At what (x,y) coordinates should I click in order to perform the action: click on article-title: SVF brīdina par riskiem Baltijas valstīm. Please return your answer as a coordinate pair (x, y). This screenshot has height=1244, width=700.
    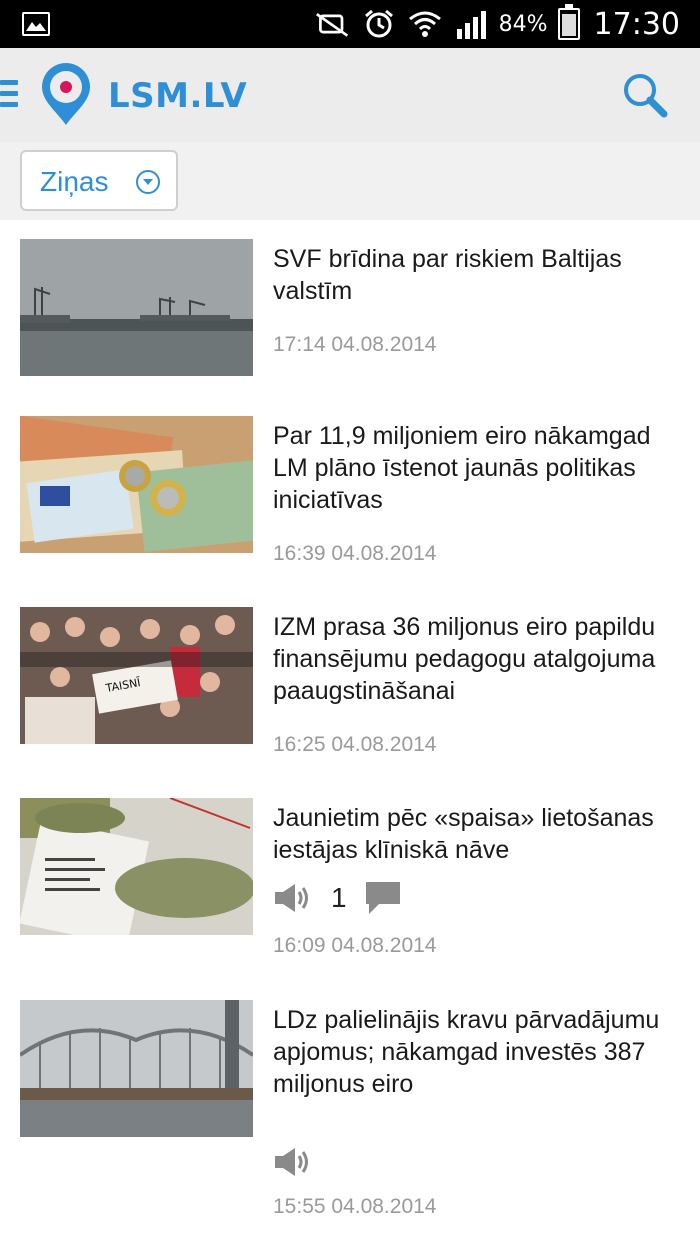
    Looking at the image, I should click on (478, 275).